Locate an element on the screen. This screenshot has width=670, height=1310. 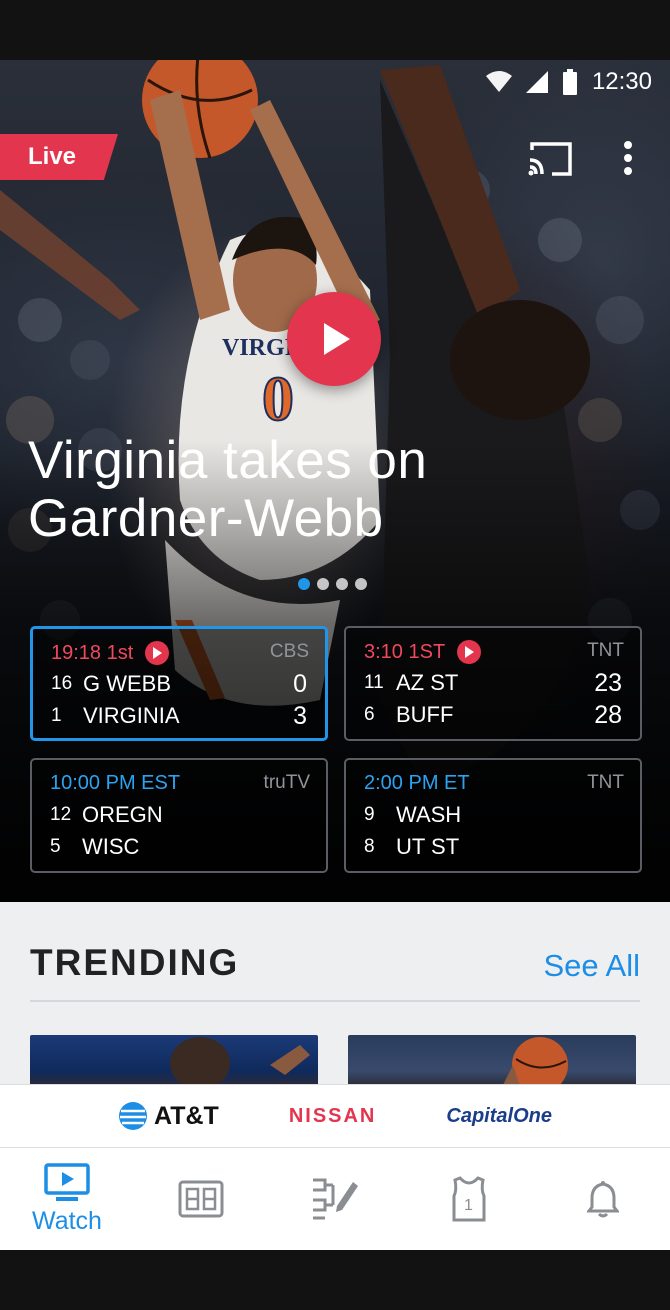
team-seed: 12 is located at coordinates (61, 814).